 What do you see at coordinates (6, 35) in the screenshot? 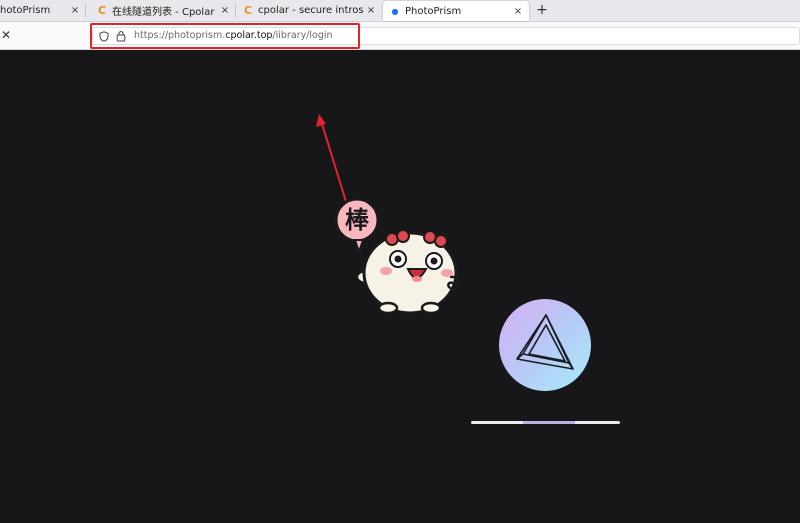
I see `stop-loading-button: ✕` at bounding box center [6, 35].